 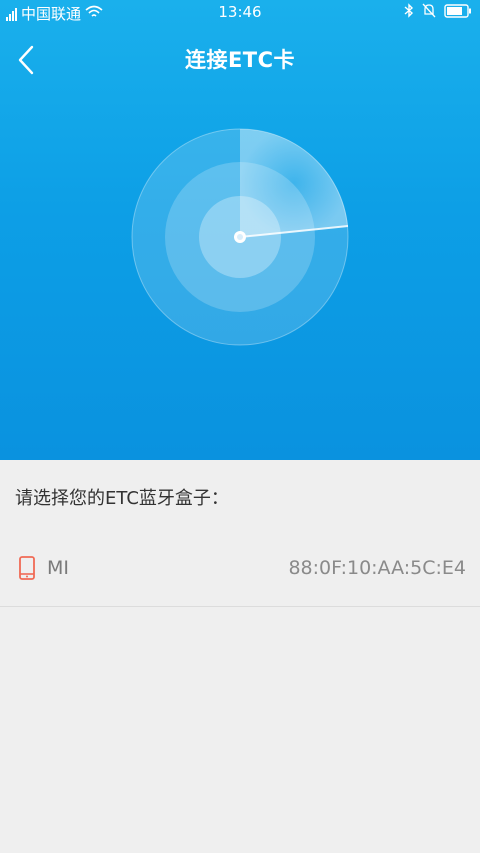 I want to click on phone-icon, so click(x=27, y=568).